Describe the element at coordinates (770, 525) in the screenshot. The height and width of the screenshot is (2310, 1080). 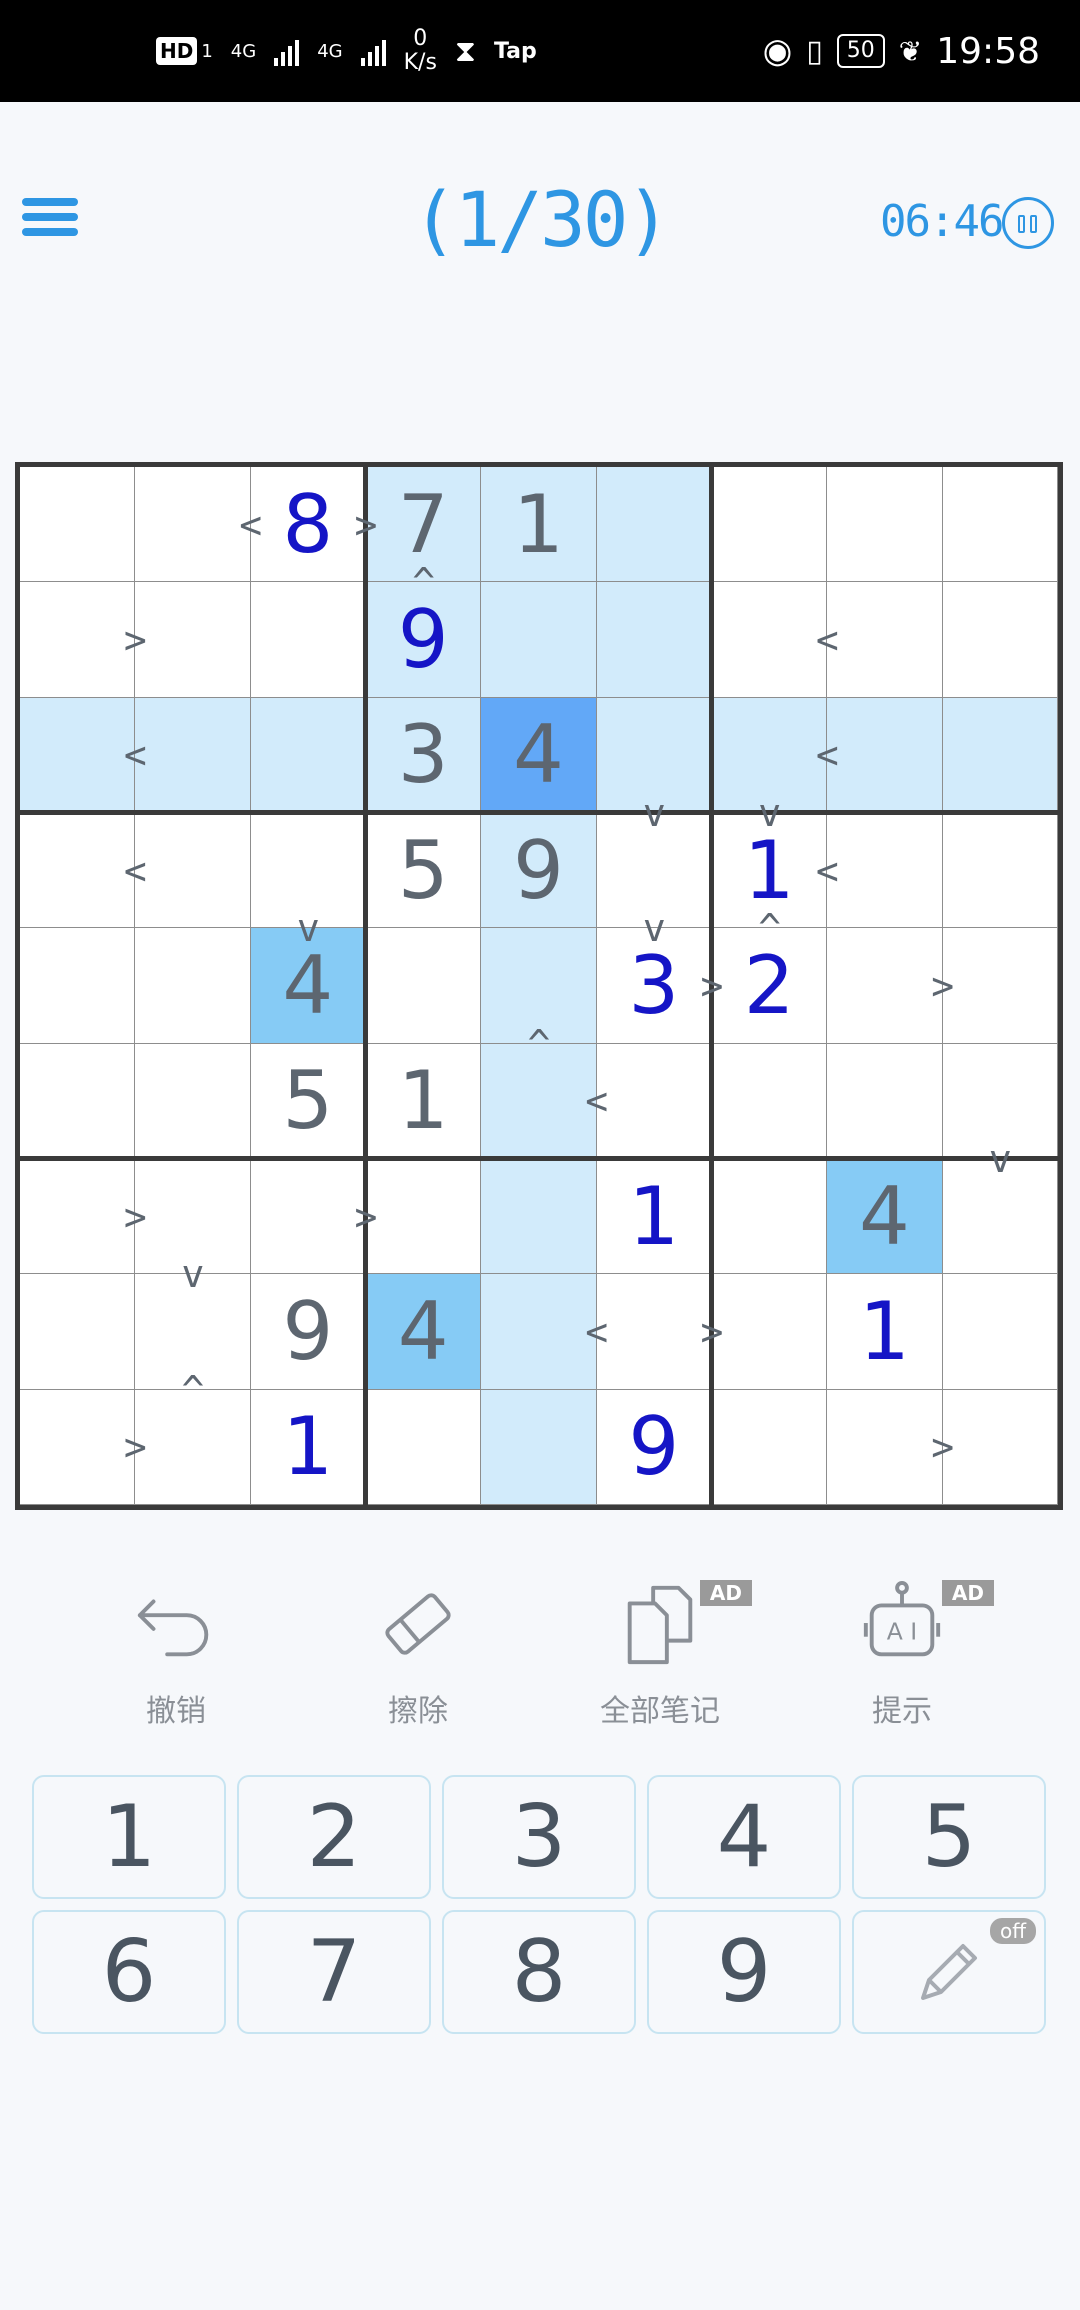
I see `cell-r1-c7` at that location.